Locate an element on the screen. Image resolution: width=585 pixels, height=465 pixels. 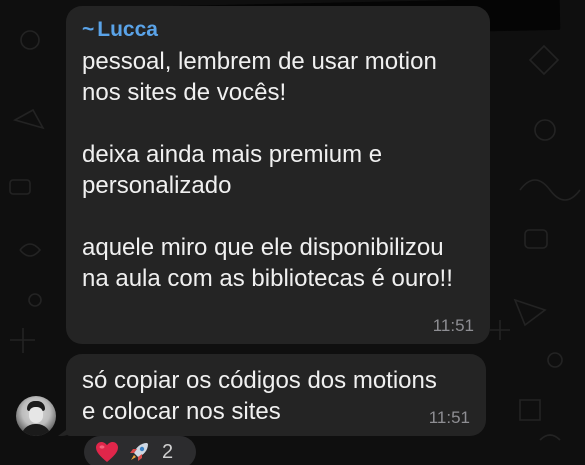
reactions-pill: 2 is located at coordinates (140, 450).